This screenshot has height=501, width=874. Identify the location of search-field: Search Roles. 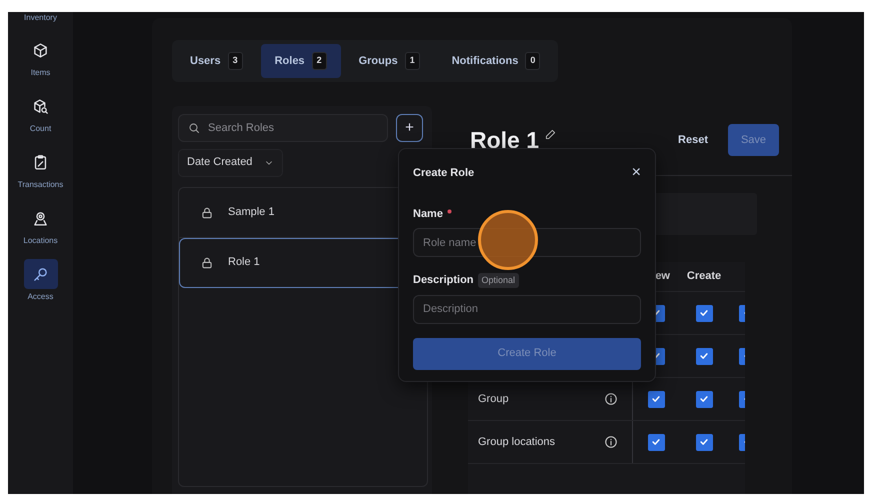
(283, 128).